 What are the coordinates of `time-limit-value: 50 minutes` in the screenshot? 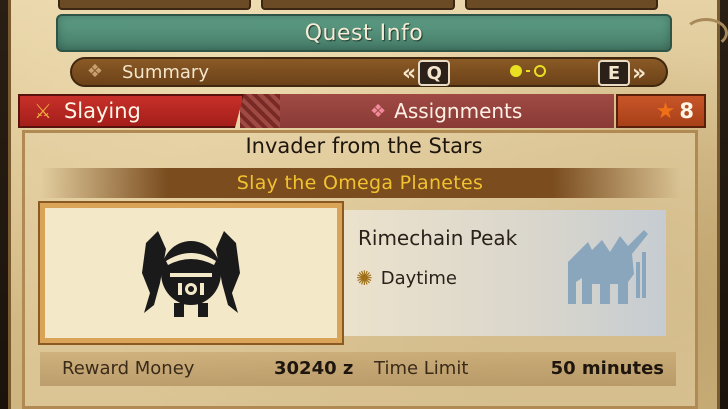 It's located at (607, 368).